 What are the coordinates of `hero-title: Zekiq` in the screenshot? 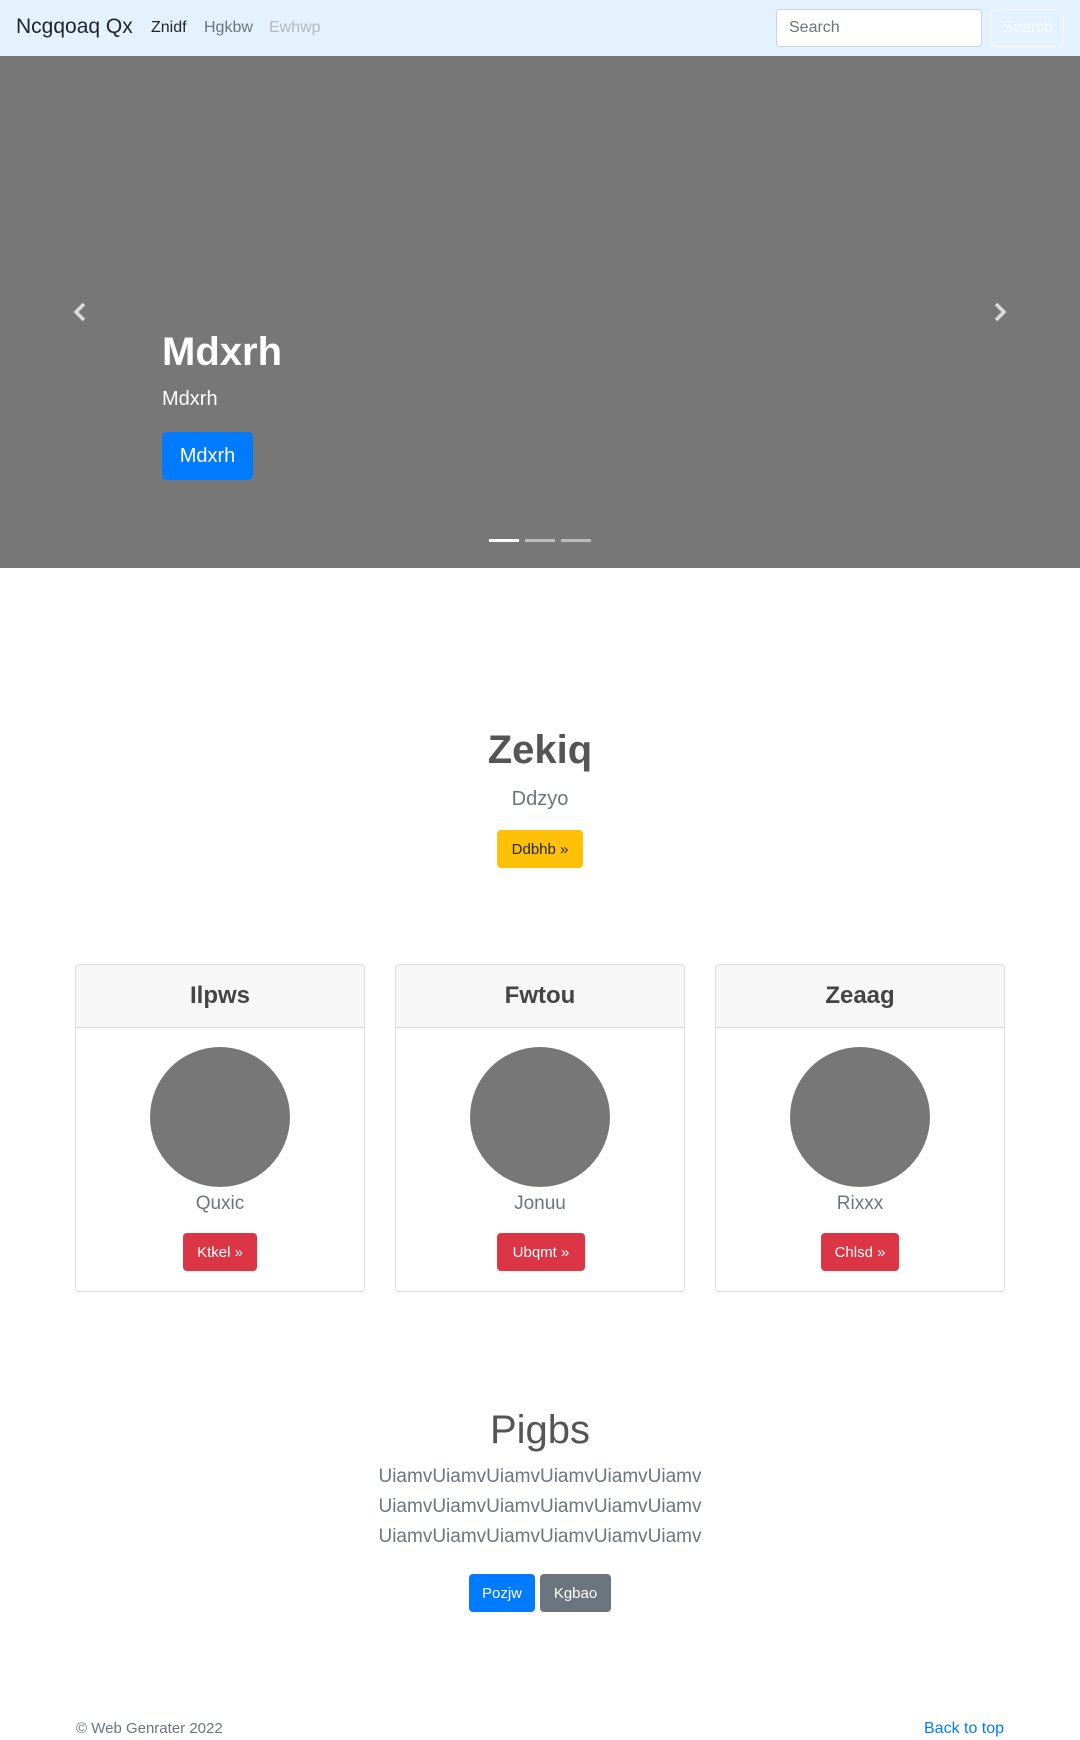 It's located at (540, 750).